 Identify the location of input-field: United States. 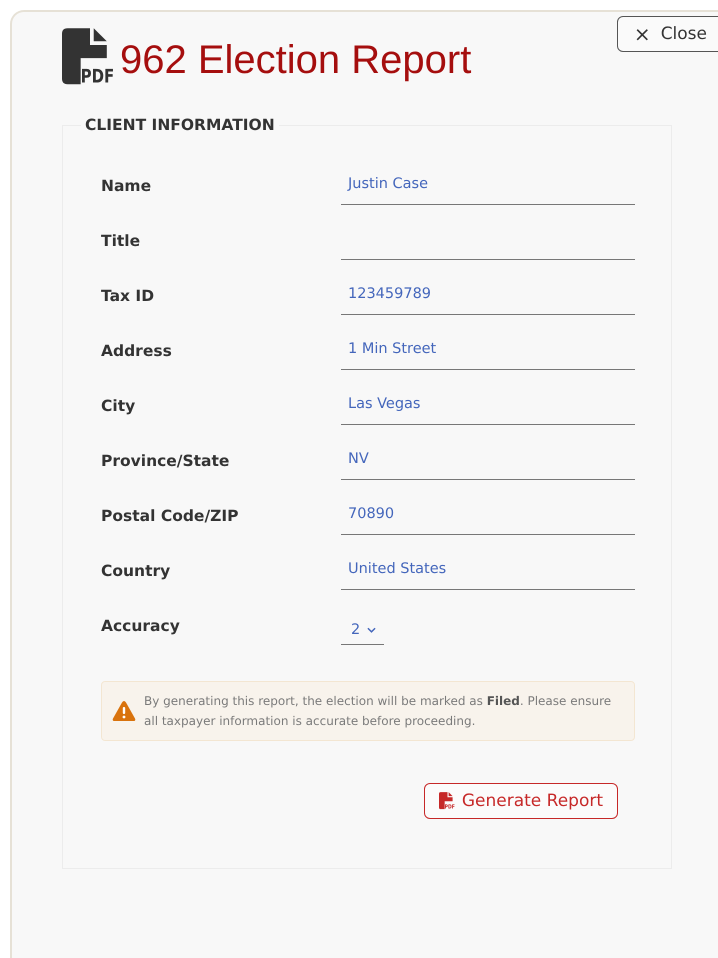
(488, 571).